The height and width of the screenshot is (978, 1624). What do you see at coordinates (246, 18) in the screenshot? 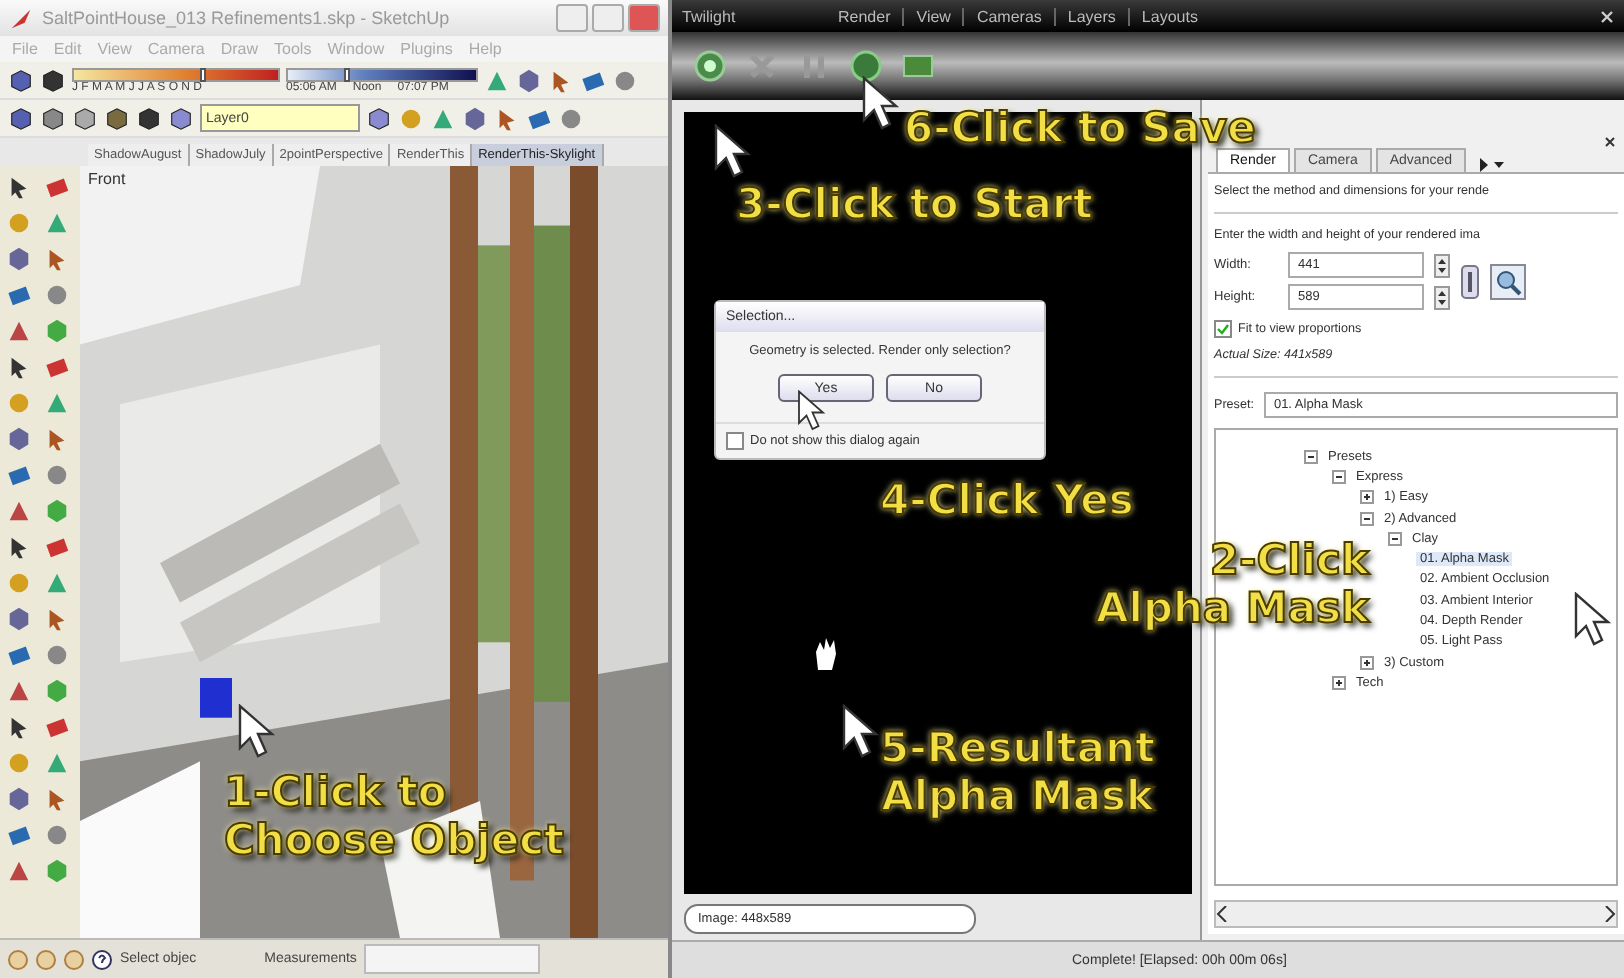
I see `window-title: SaltPointHouse_013 Refinements1.skp - SketchUp` at bounding box center [246, 18].